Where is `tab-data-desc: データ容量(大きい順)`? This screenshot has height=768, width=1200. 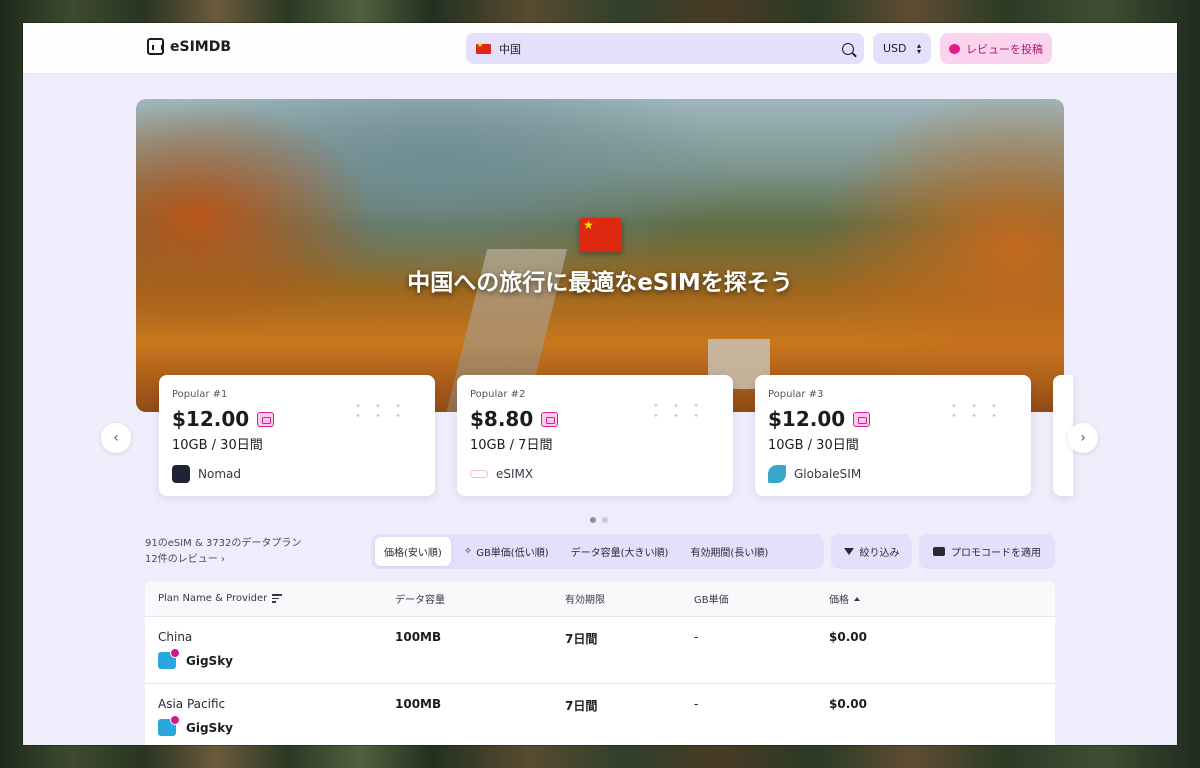
tab-data-desc: データ容量(大きい順) is located at coordinates (620, 551).